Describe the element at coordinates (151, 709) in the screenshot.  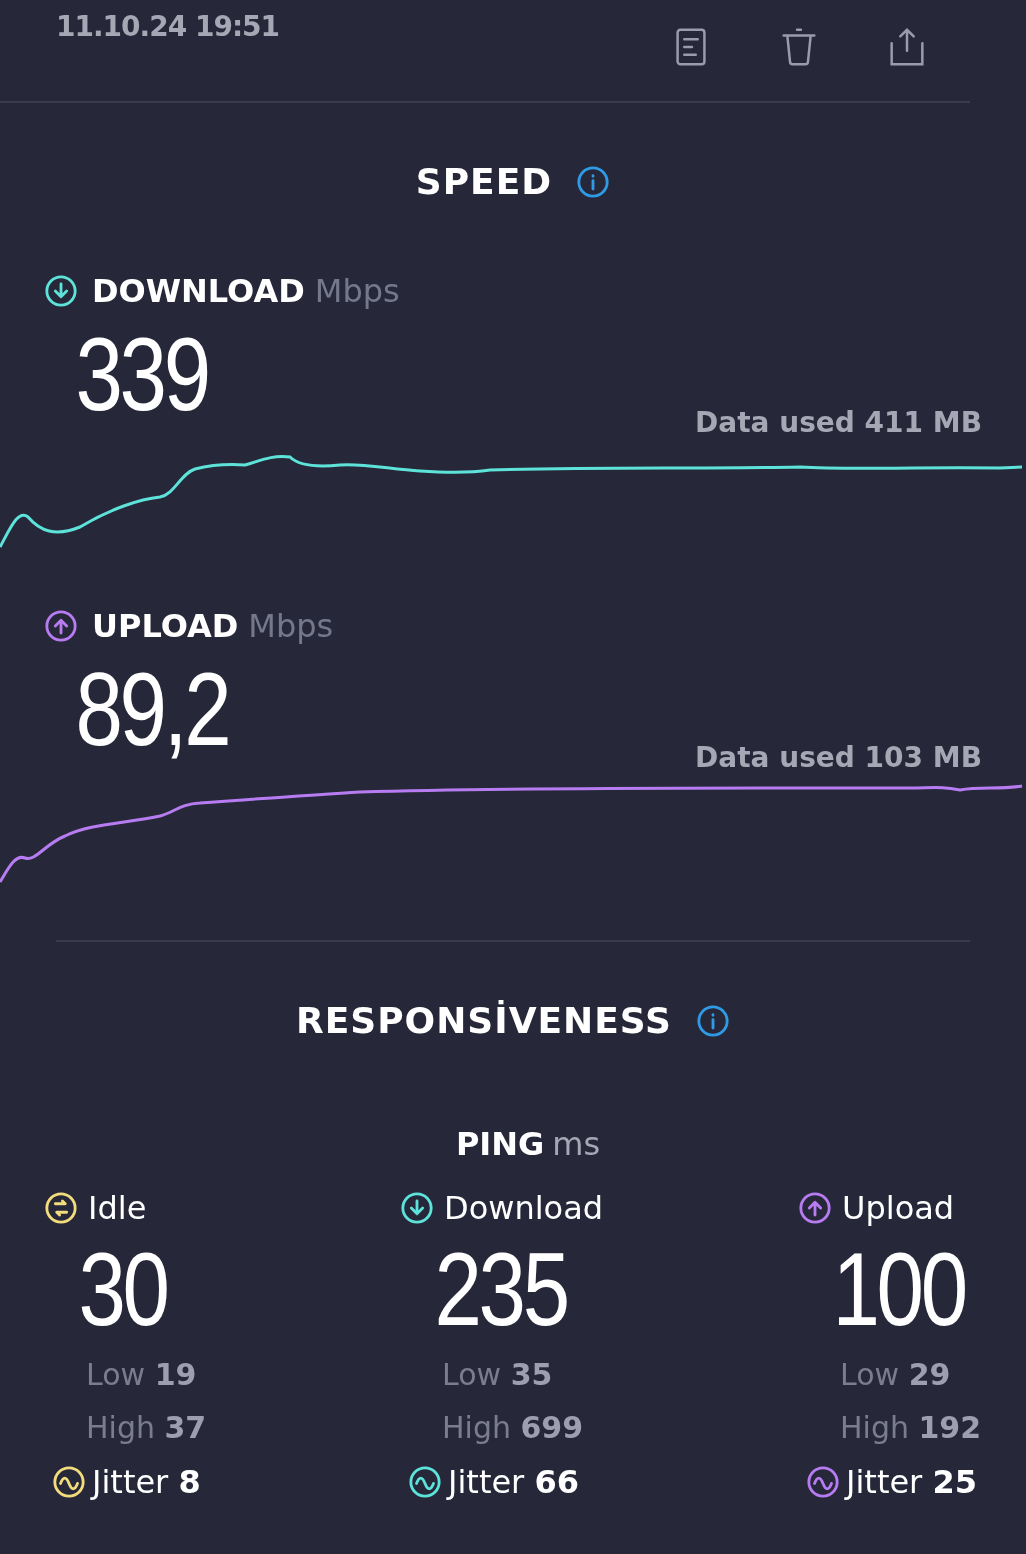
I see `speed-value: 89,2` at that location.